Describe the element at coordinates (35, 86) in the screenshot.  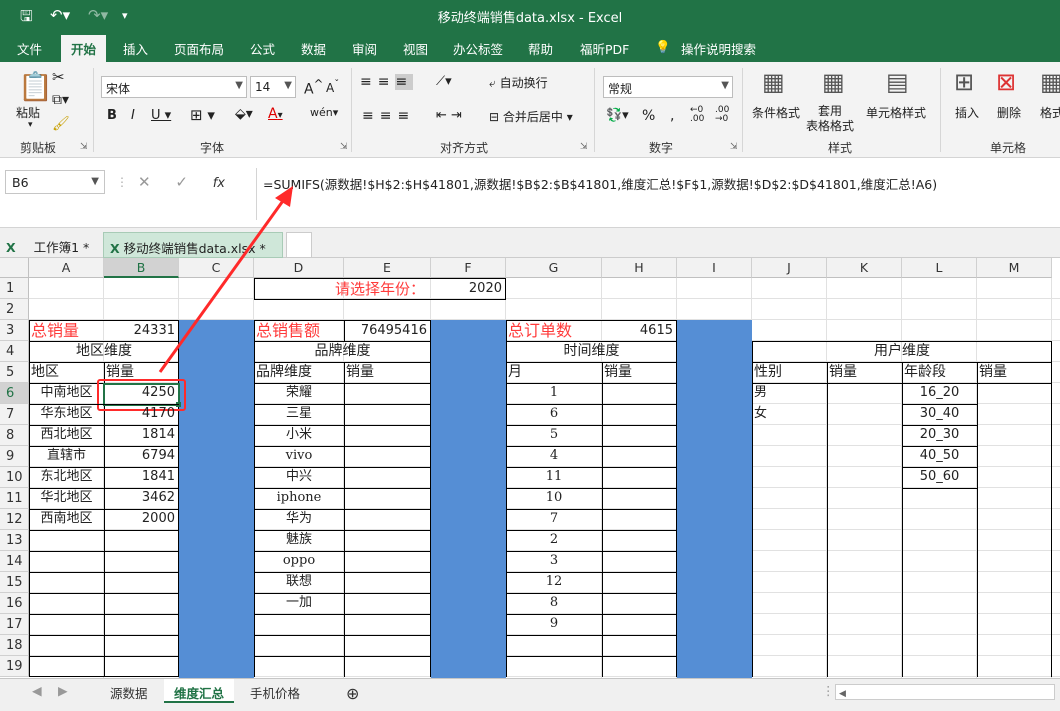
I see `paste-icon: 📋` at that location.